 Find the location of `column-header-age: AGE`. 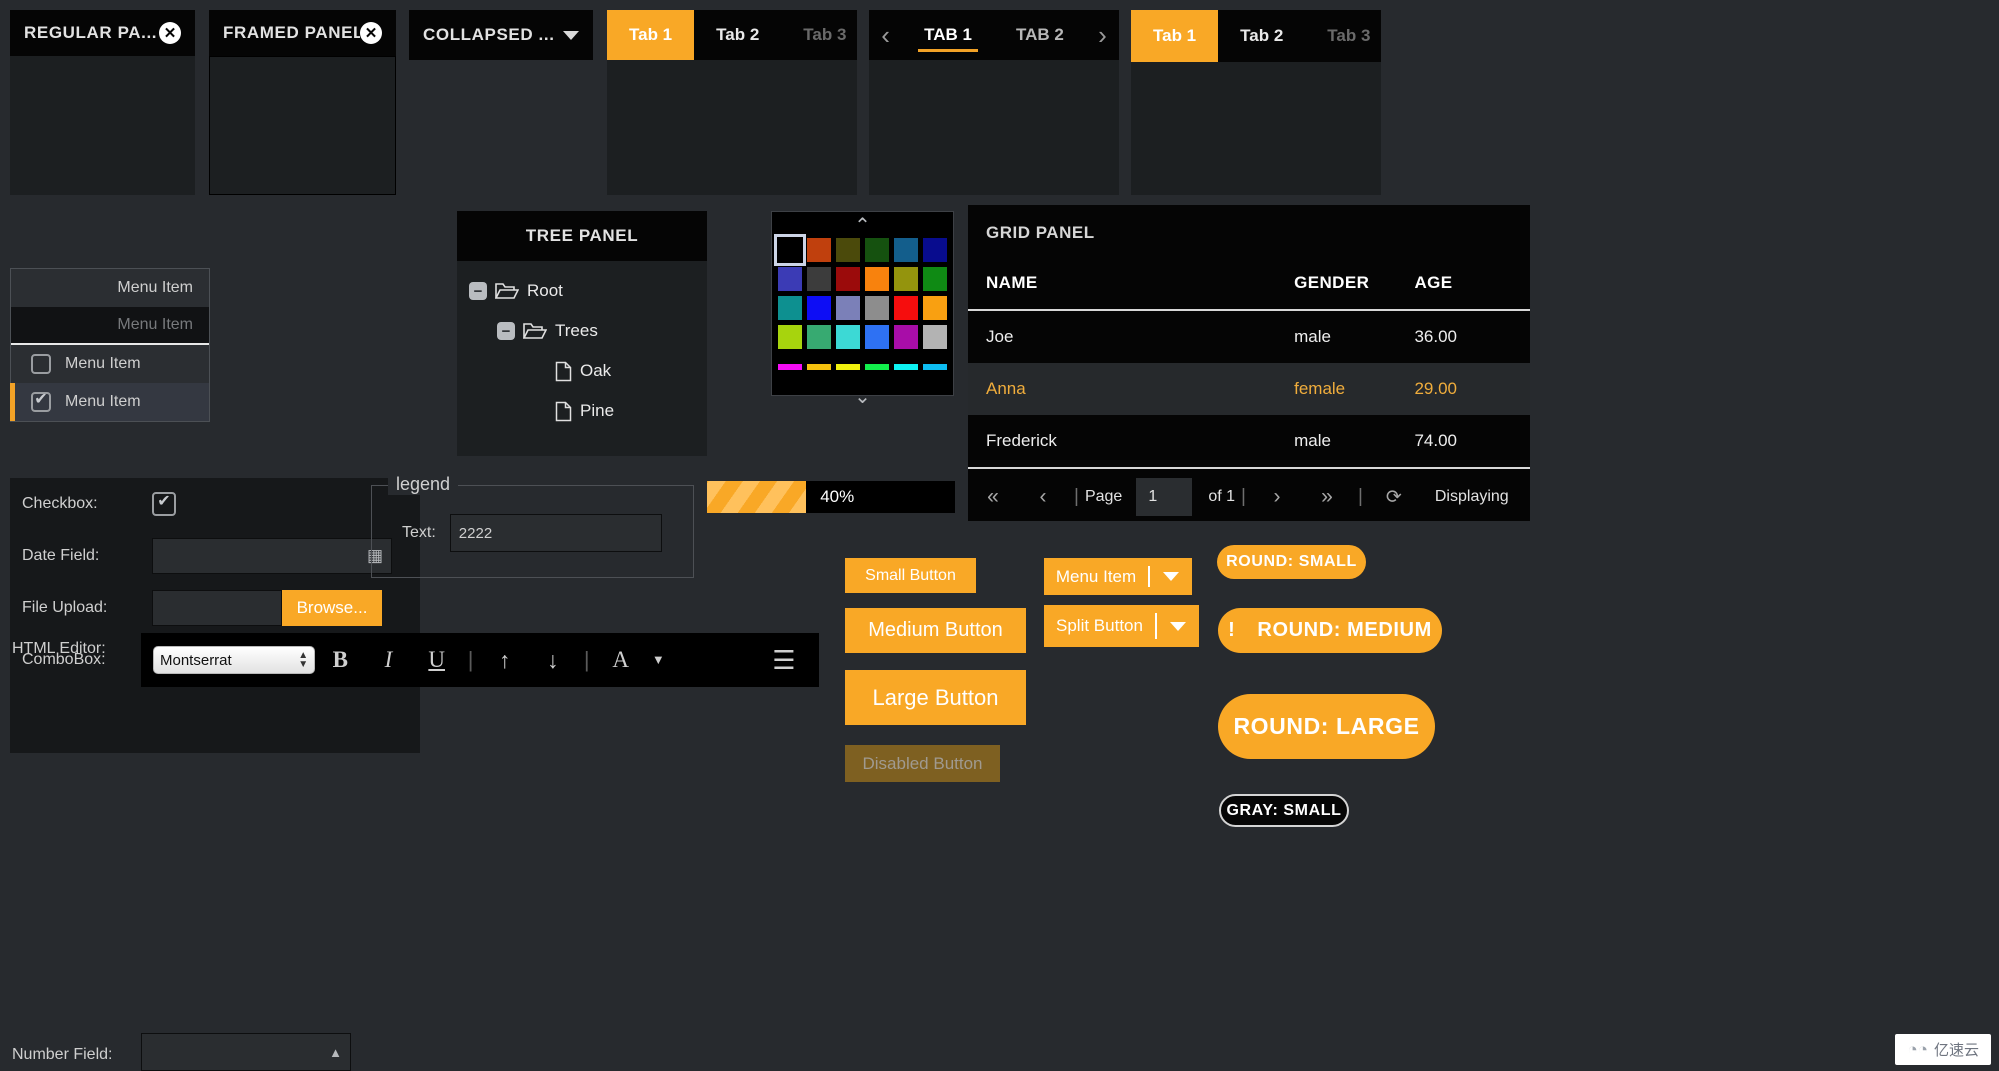

column-header-age: AGE is located at coordinates (1472, 283).